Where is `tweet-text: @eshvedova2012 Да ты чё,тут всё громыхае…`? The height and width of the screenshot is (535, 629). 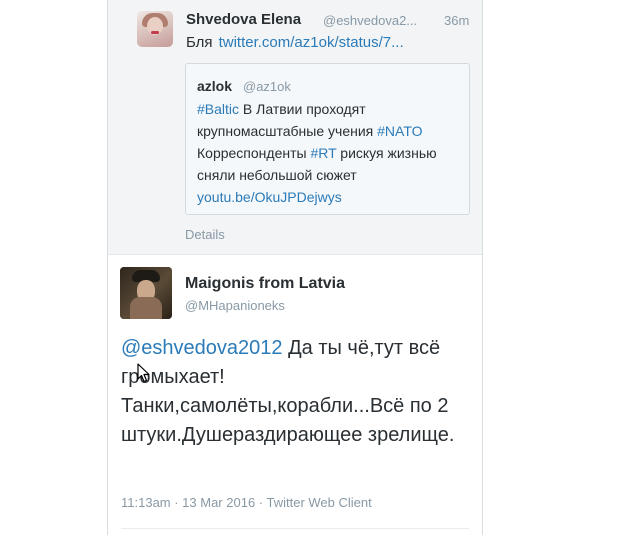
tweet-text: @eshvedova2012 Да ты чё,тут всё громыхае… is located at coordinates (301, 392).